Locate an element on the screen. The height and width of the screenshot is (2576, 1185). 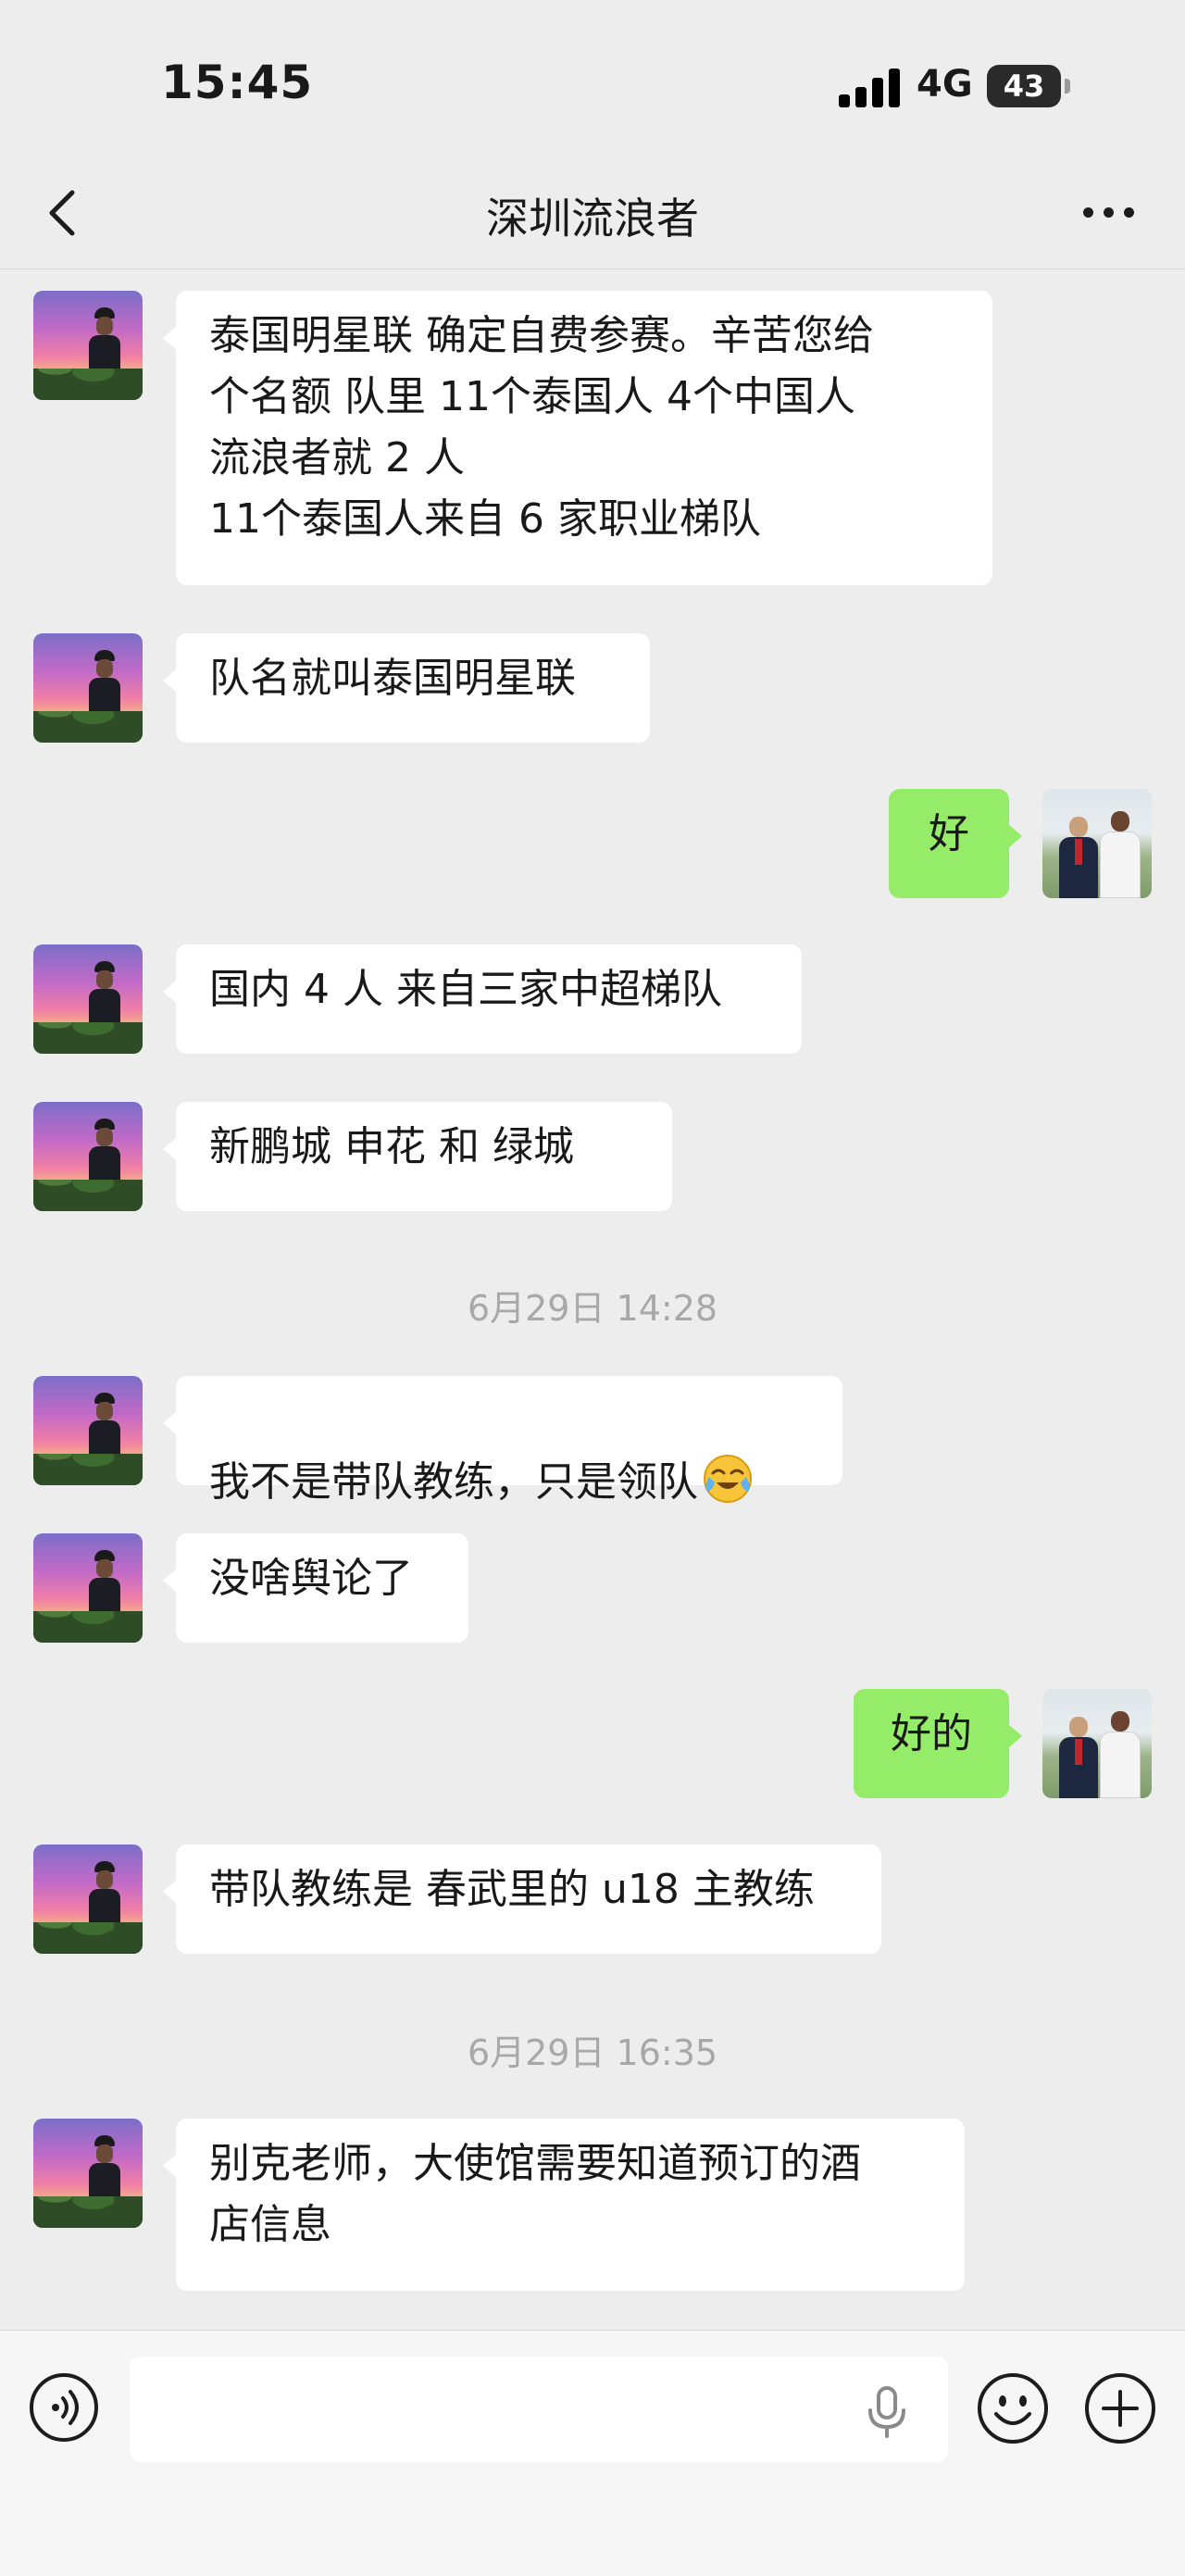
message-bubble-incoming: 别克老师，大使馆需要知道预订的酒 店信息 is located at coordinates (564, 2205).